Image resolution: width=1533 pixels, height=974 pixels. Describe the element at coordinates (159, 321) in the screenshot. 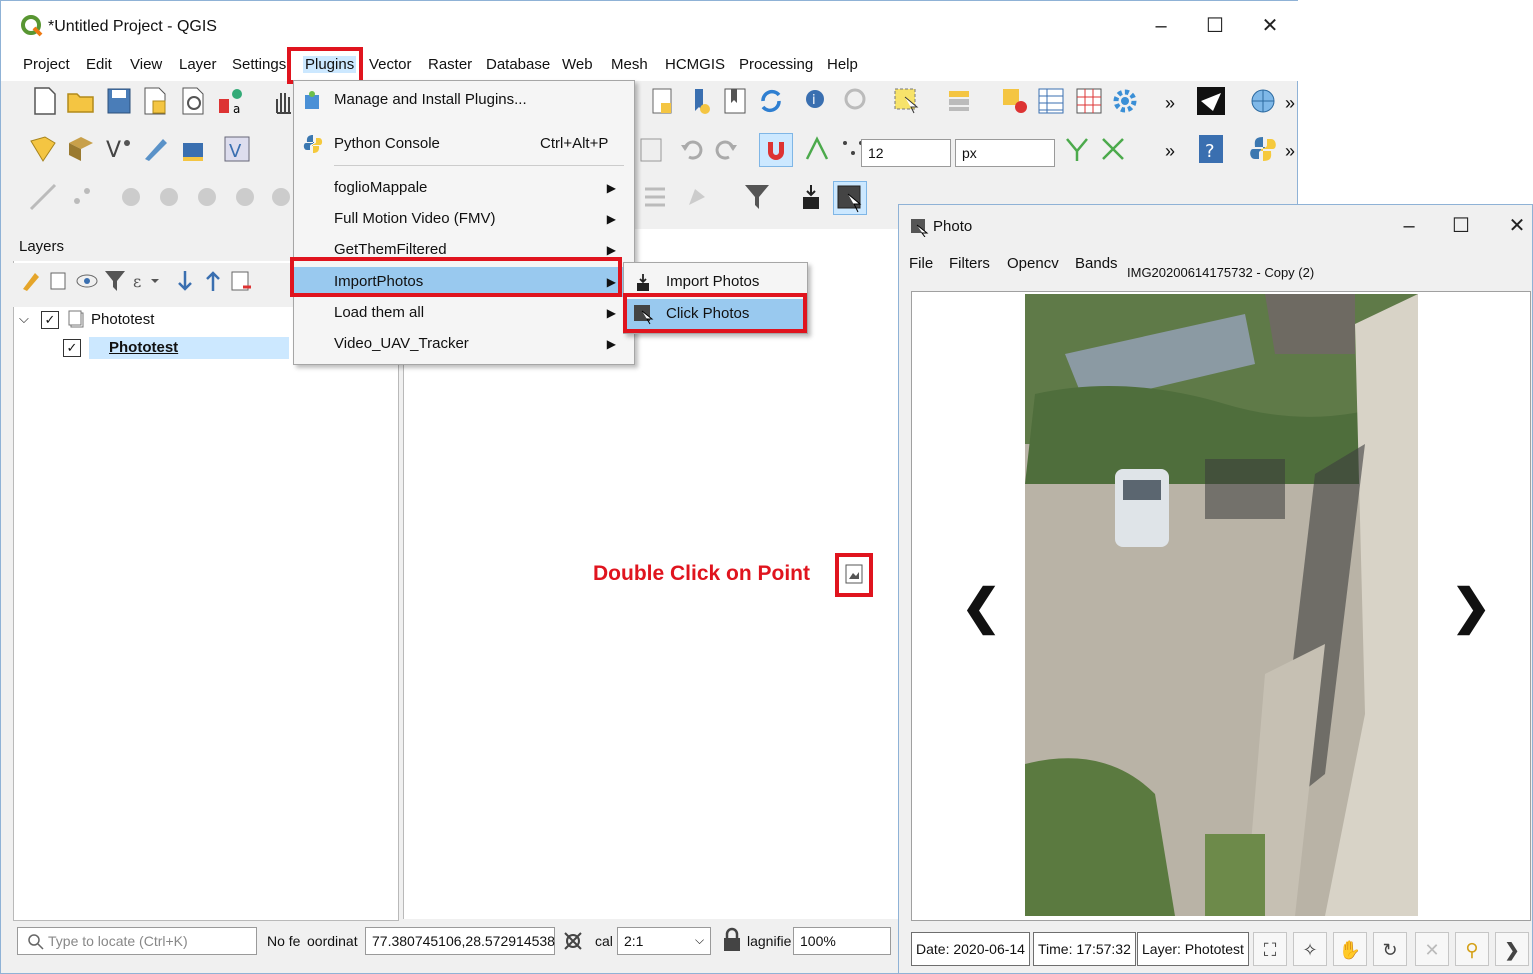

I see `layer-group-row: ⌵ ✓ Phototest` at that location.